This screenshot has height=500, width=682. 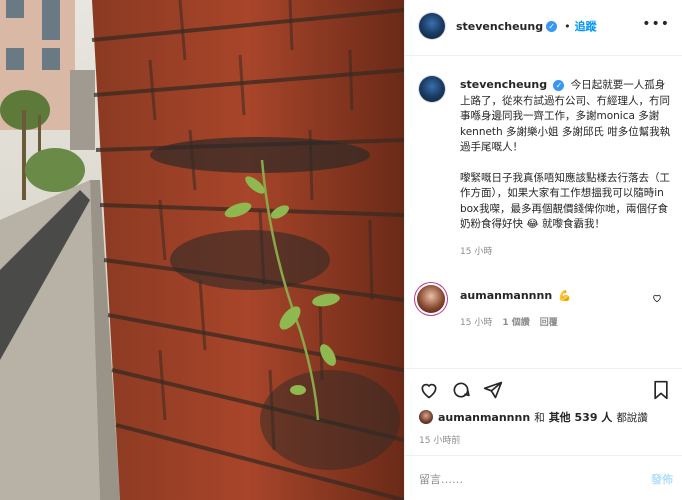 I want to click on comment-meta: 15 小時 1 個讚 回覆, so click(x=509, y=321).